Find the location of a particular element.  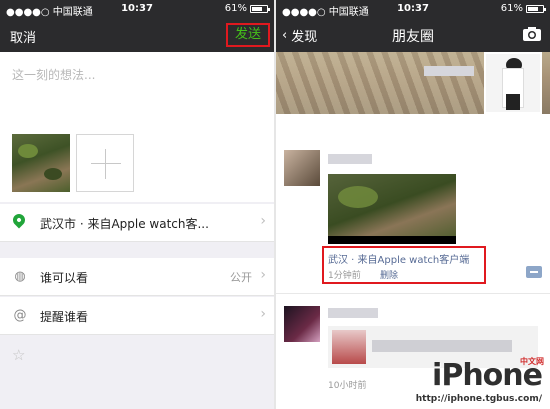

visibility-label: 谁可以看 is located at coordinates (64, 278).